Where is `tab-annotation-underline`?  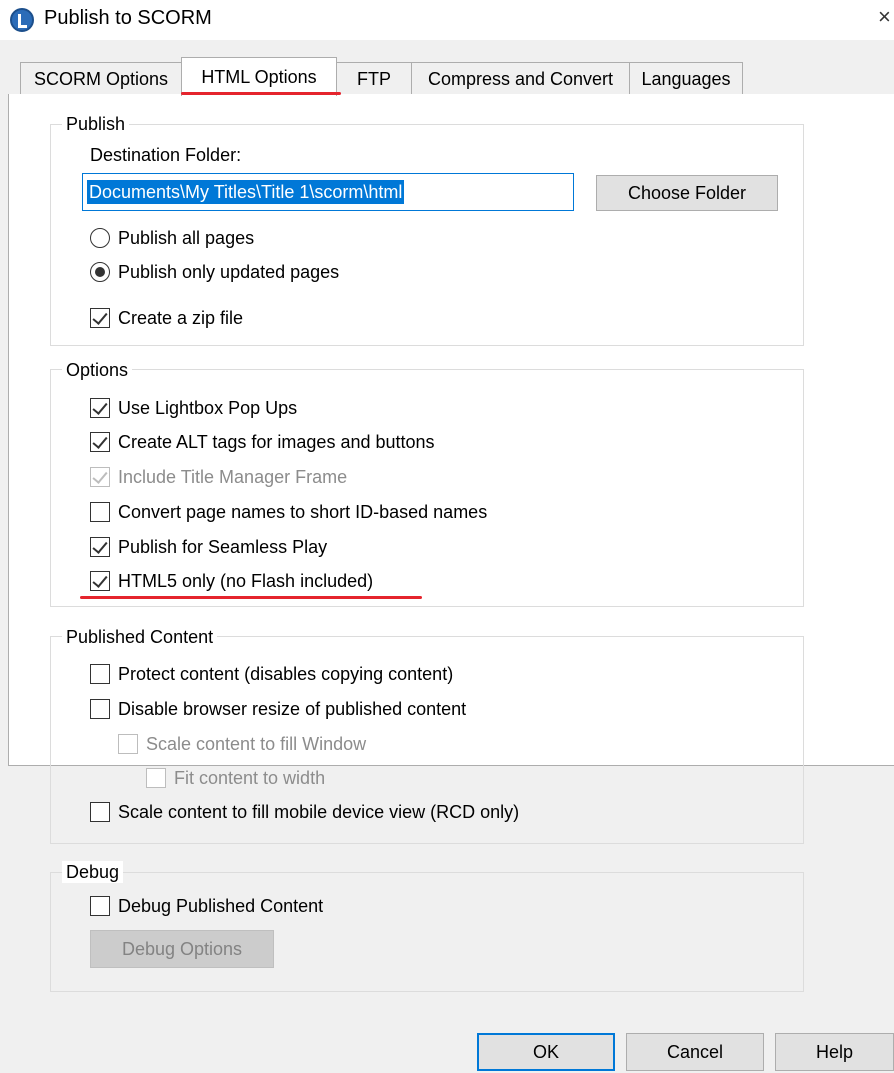 tab-annotation-underline is located at coordinates (261, 93).